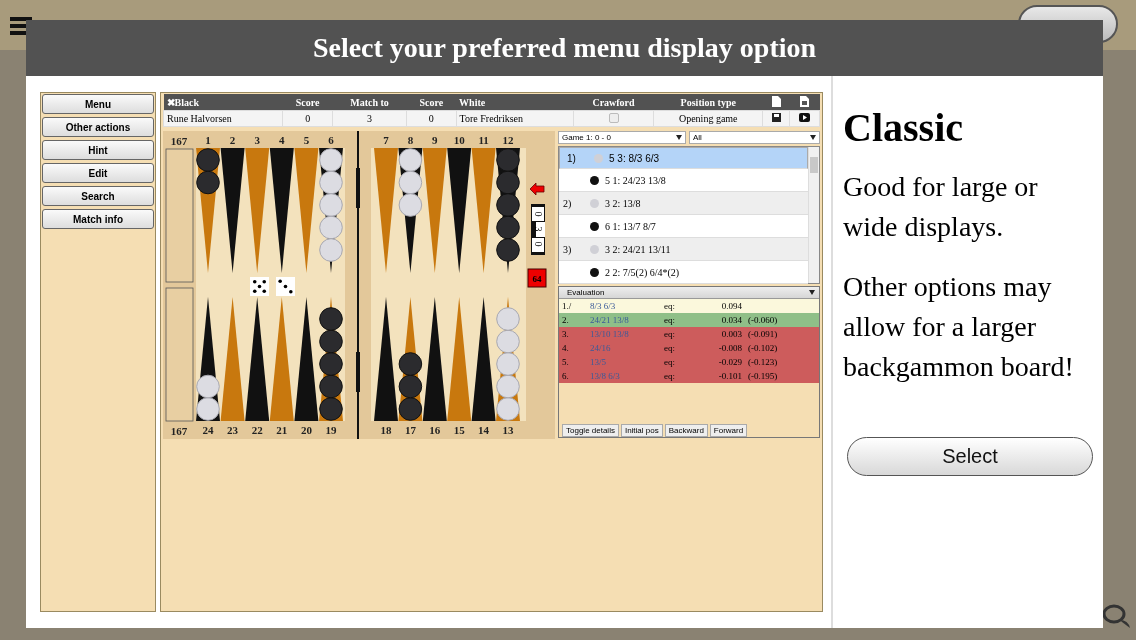  I want to click on point-number: 4, so click(282, 140).